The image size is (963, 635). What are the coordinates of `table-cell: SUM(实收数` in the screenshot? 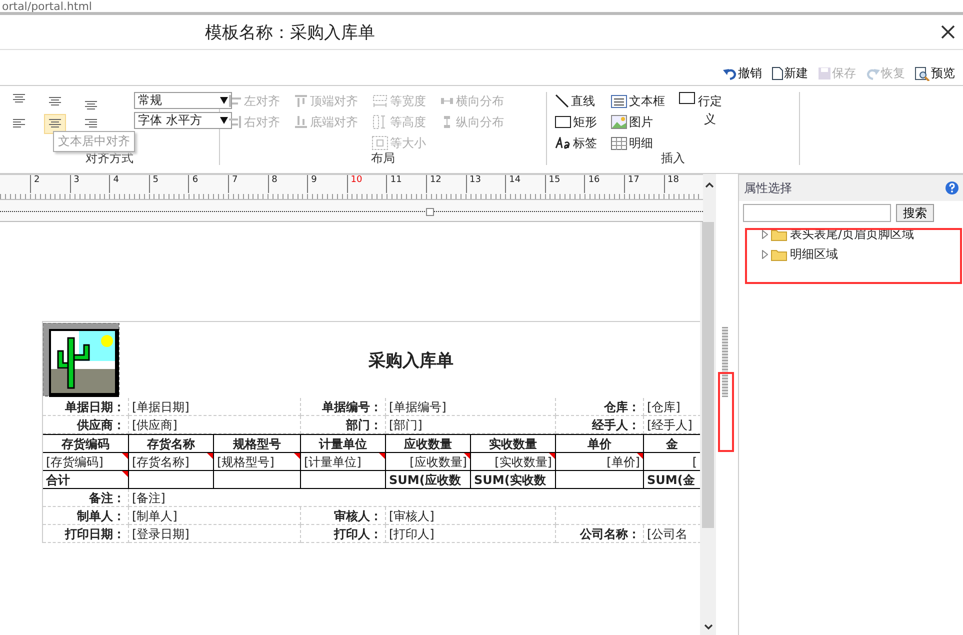 It's located at (513, 480).